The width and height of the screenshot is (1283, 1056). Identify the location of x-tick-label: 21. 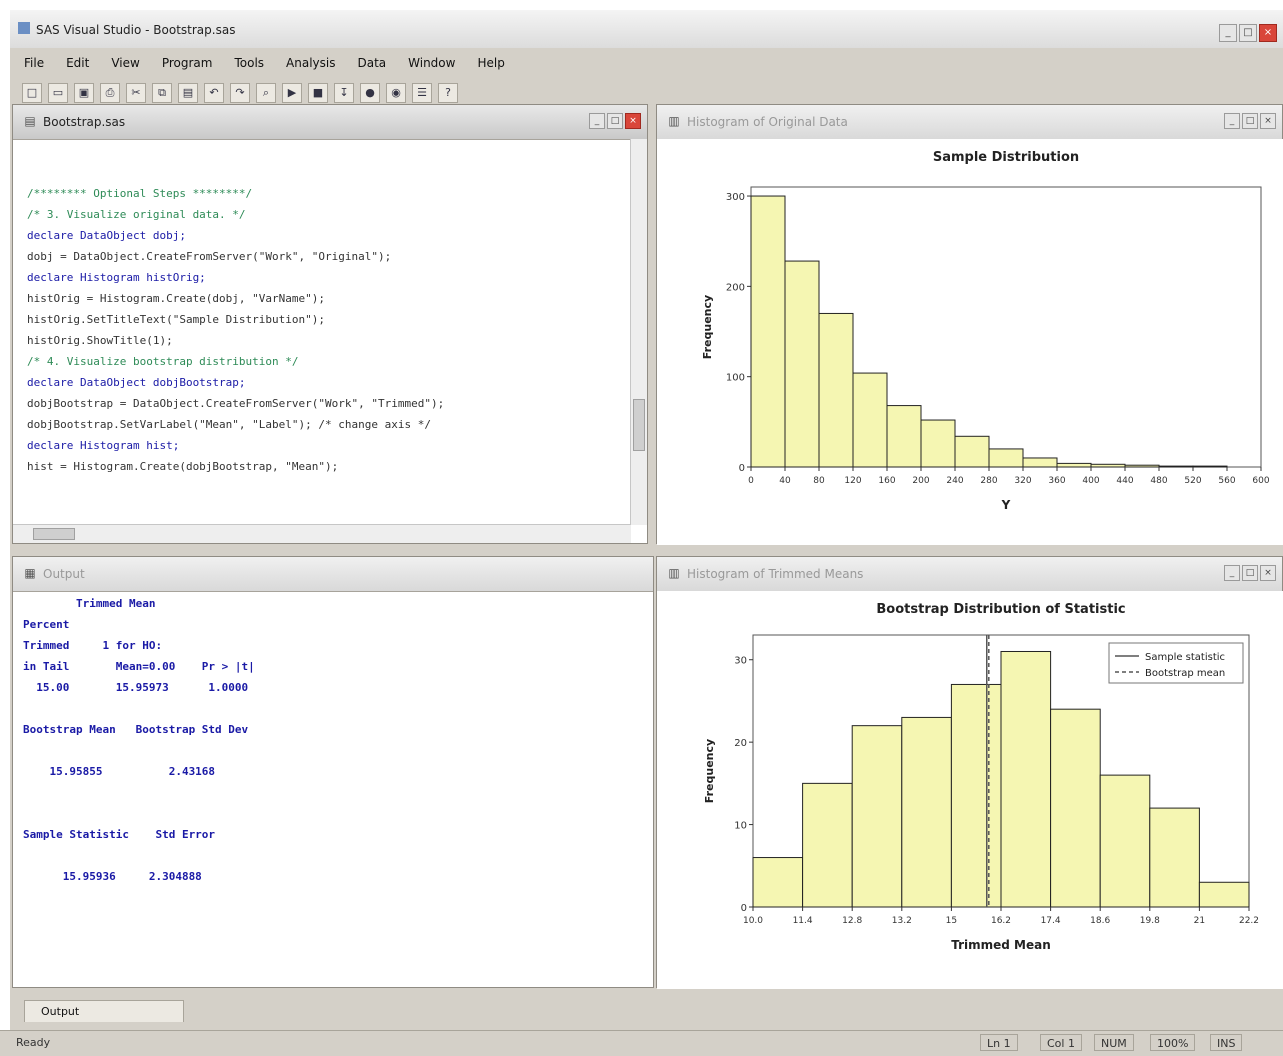
(1199, 921).